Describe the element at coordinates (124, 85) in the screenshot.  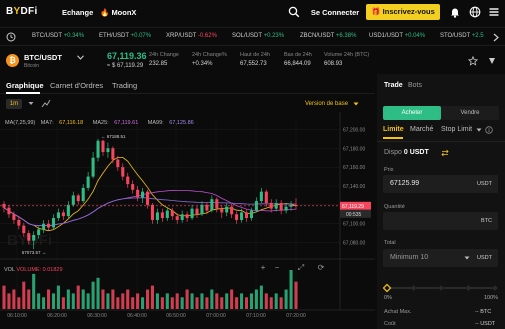
I see `tab-trades: Trading` at that location.